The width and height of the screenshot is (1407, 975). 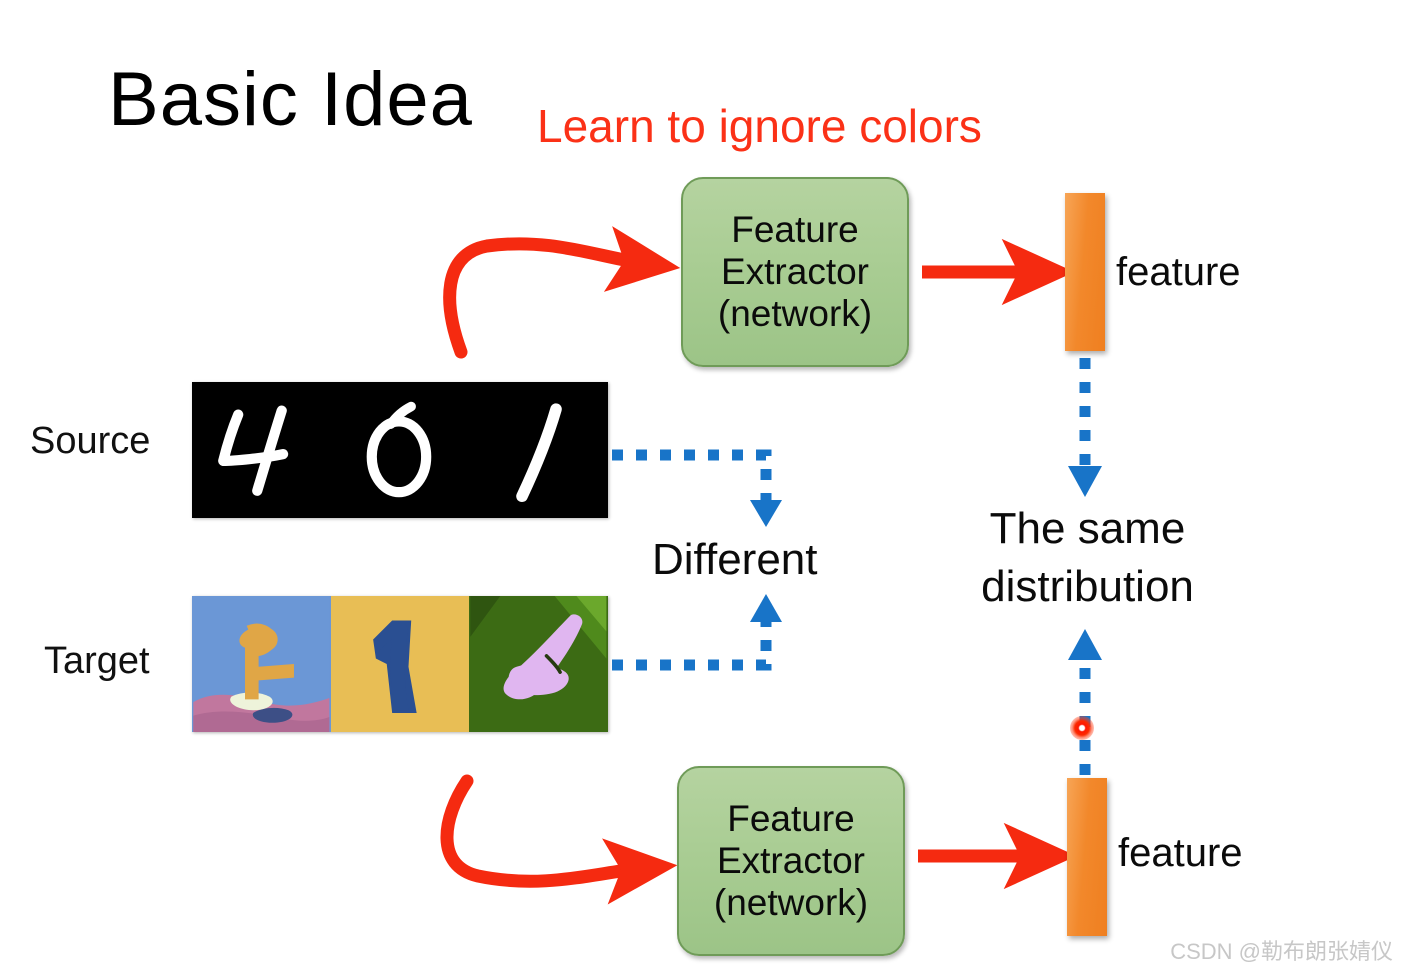 I want to click on mnist-digit-0-glyph, so click(x=398, y=449).